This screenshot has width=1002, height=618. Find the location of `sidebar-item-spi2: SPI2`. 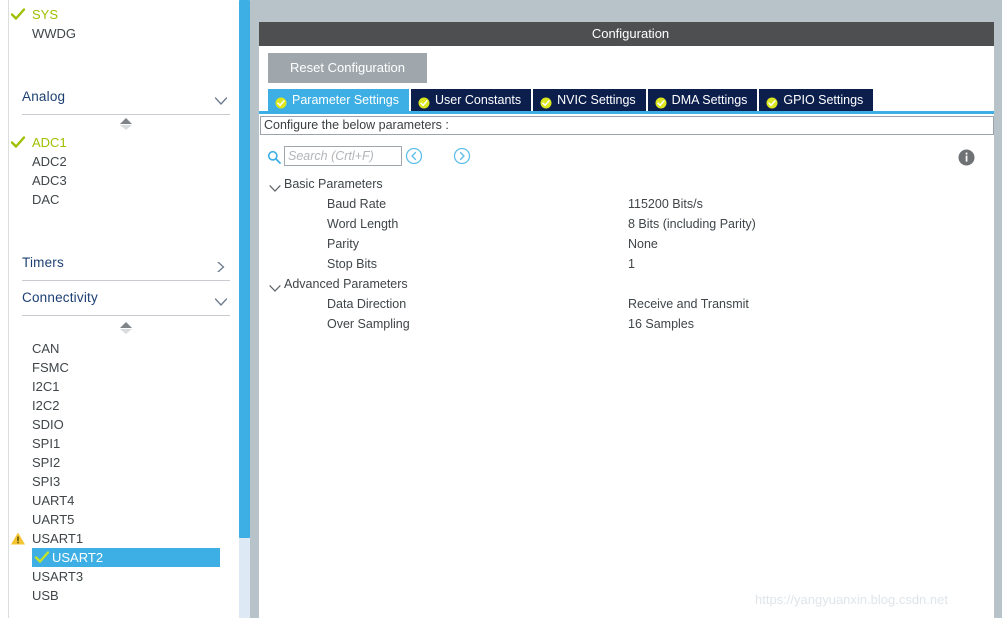

sidebar-item-spi2: SPI2 is located at coordinates (46, 462).